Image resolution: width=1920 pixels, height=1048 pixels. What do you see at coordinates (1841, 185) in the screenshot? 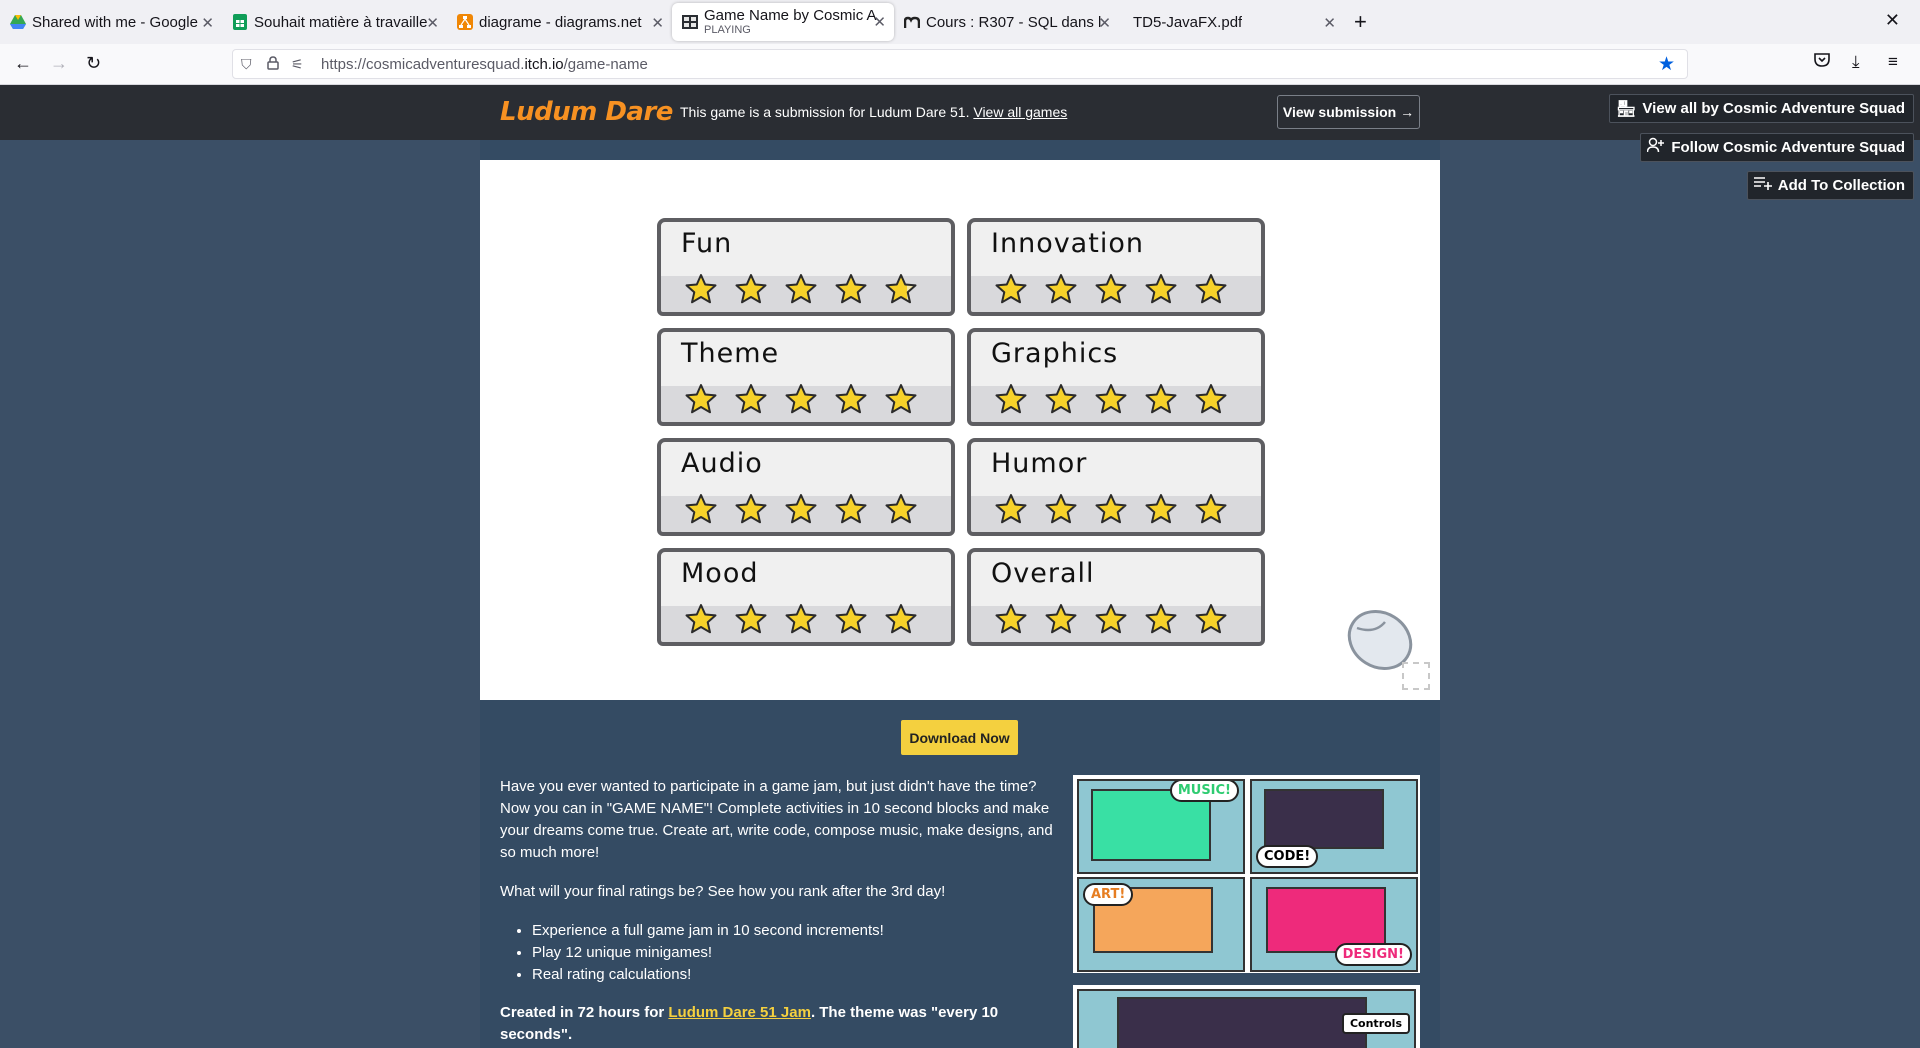
I see `add-collection-label: Add To Collection` at bounding box center [1841, 185].